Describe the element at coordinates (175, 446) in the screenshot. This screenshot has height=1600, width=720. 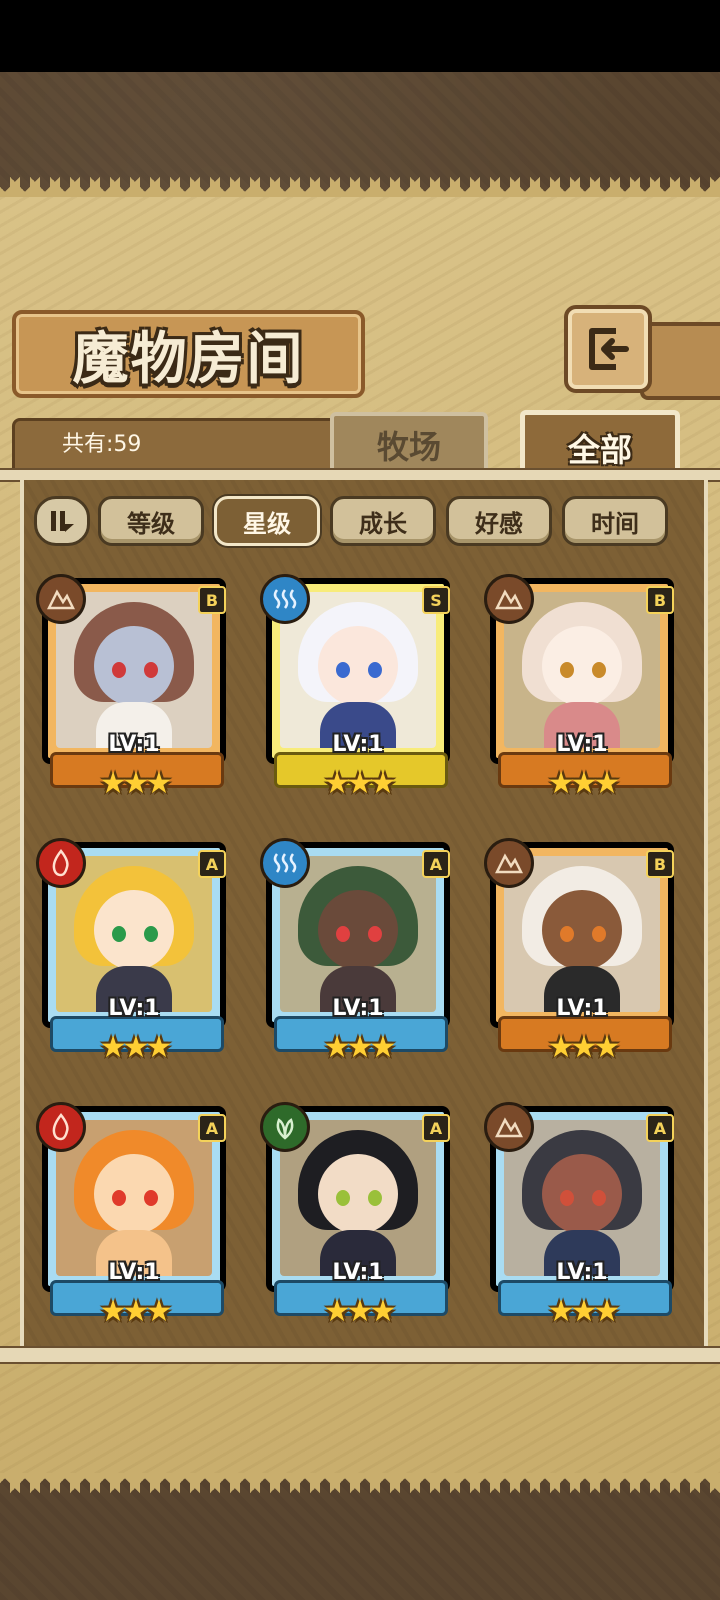
I see `count-bar` at that location.